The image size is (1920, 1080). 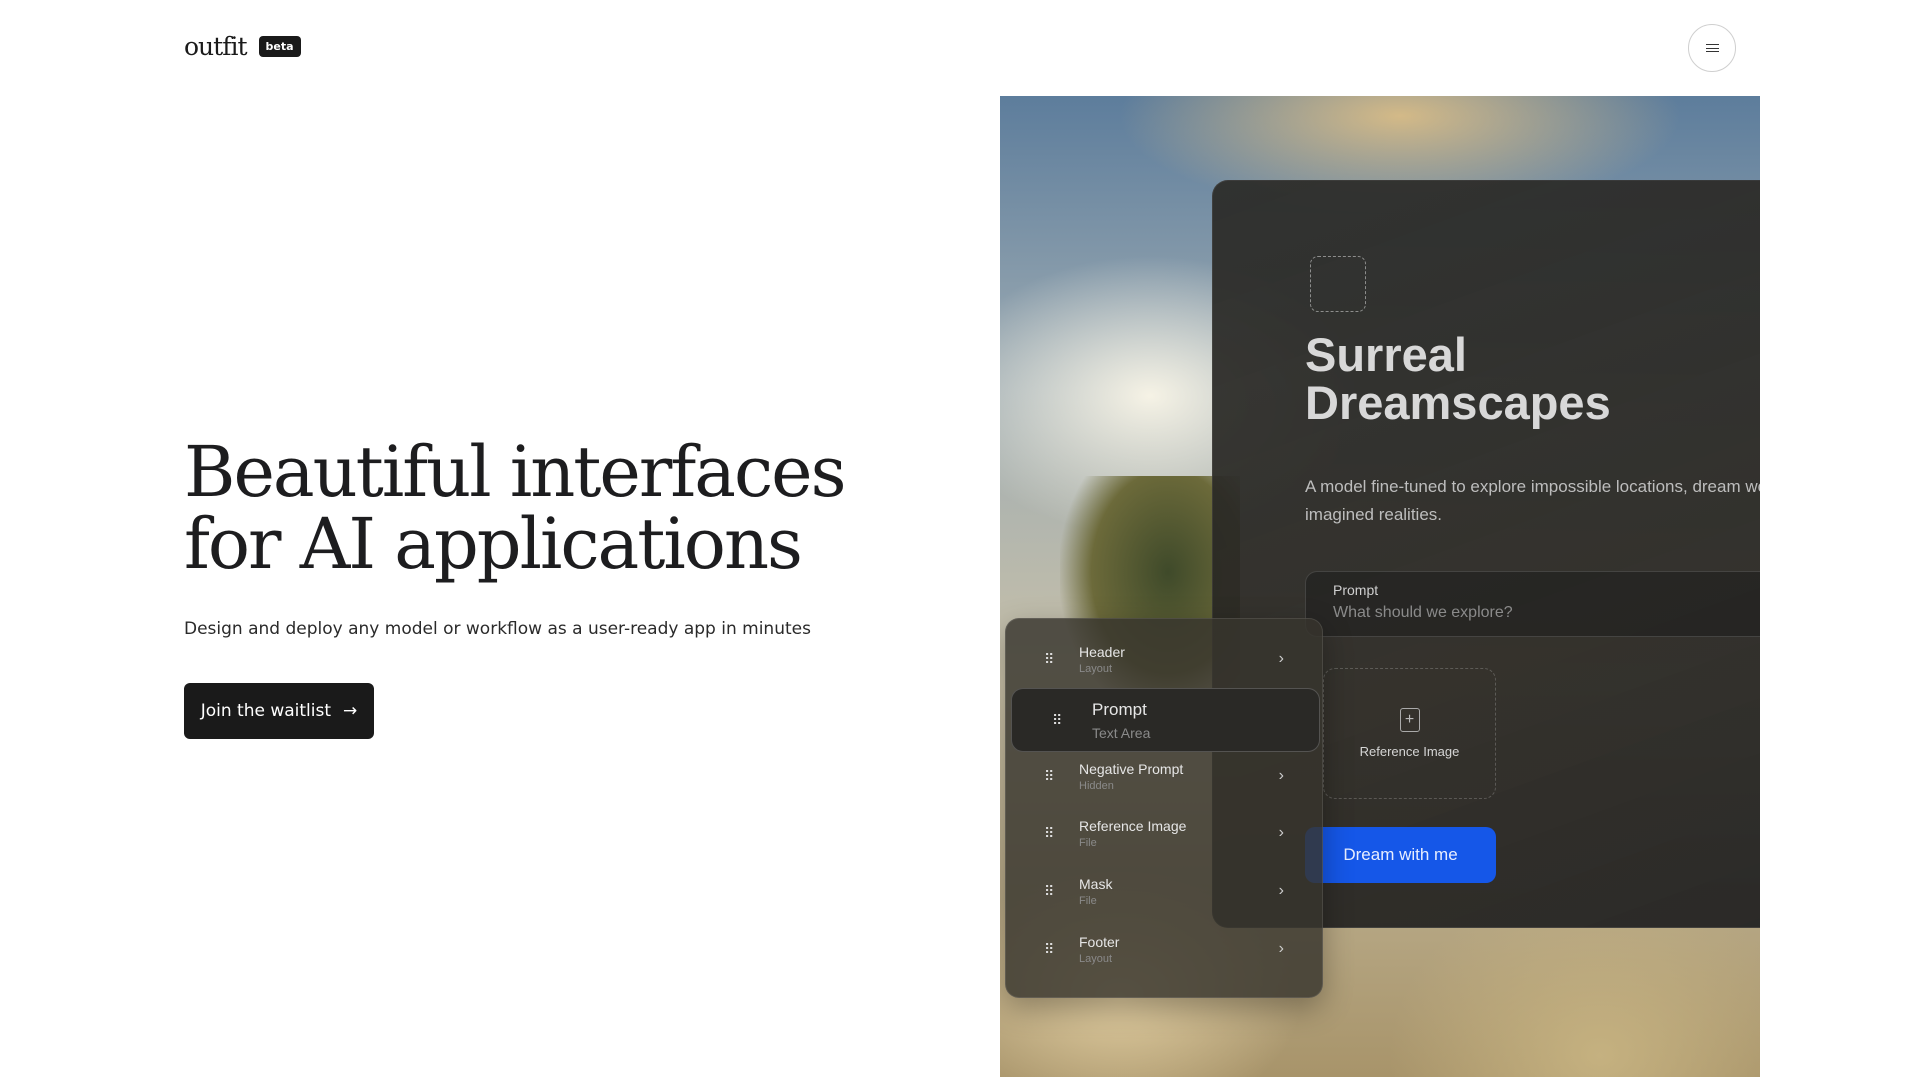 What do you see at coordinates (1102, 651) in the screenshot?
I see `layer-title: Header` at bounding box center [1102, 651].